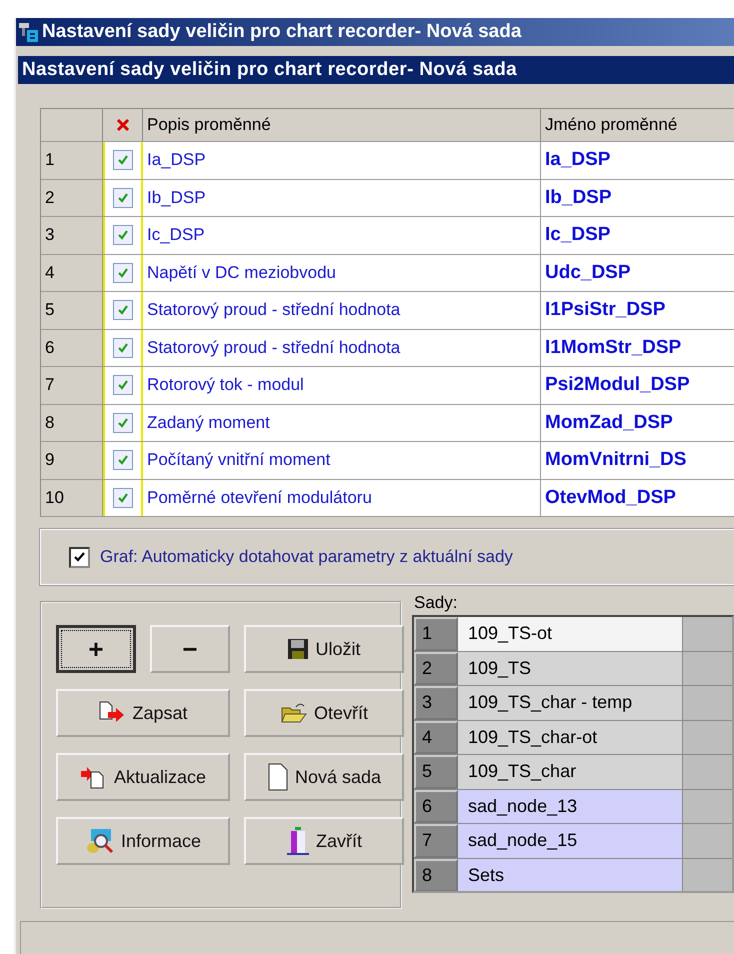 The image size is (734, 954). What do you see at coordinates (578, 198) in the screenshot?
I see `table-cell-text: Ib_DSP` at bounding box center [578, 198].